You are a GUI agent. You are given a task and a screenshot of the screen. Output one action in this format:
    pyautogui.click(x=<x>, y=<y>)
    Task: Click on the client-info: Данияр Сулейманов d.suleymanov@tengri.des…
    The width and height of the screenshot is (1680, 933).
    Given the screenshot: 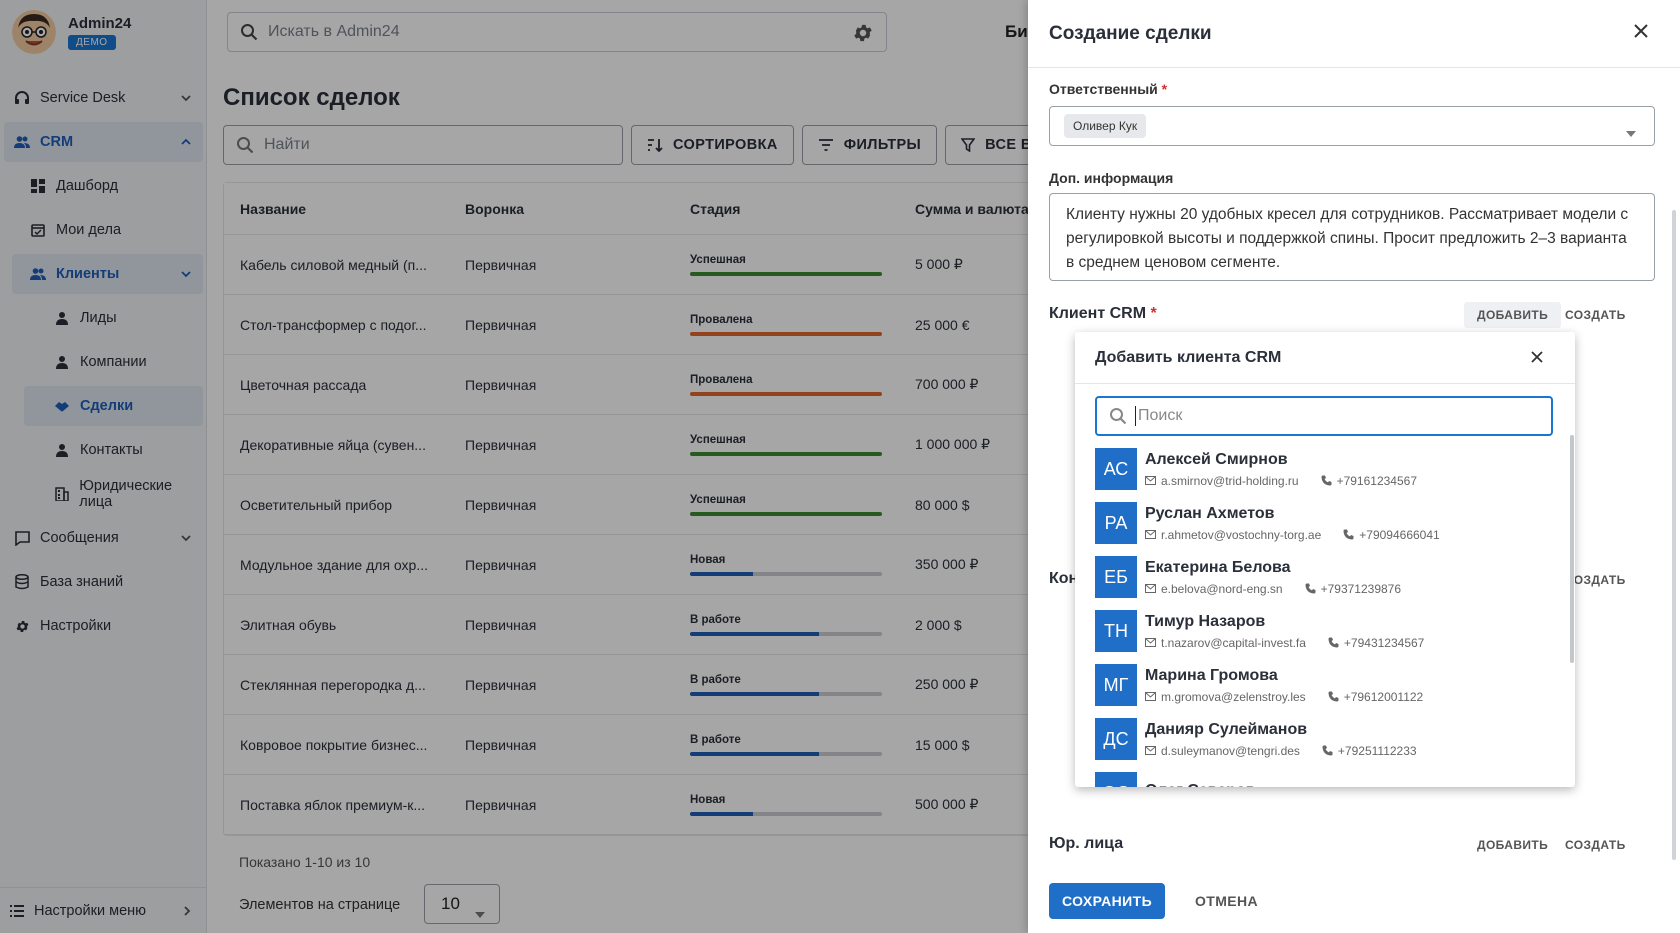 What is the action you would take?
    pyautogui.click(x=1281, y=739)
    